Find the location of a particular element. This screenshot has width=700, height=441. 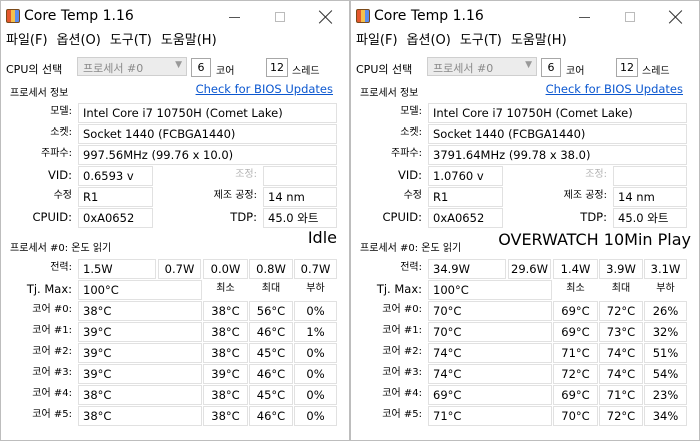

core-label: 코어 #2: is located at coordinates (52, 351).